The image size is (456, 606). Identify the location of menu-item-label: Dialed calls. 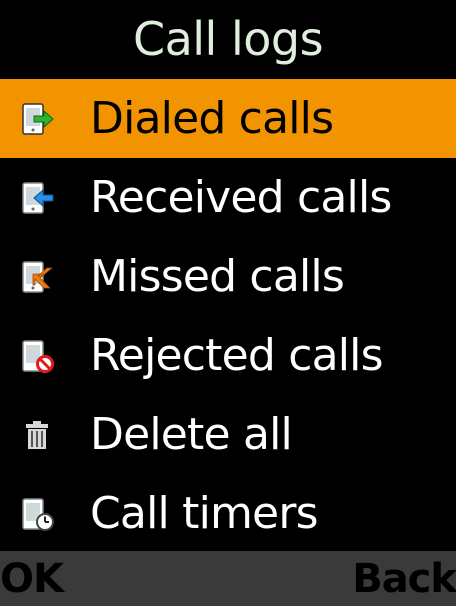
(212, 118).